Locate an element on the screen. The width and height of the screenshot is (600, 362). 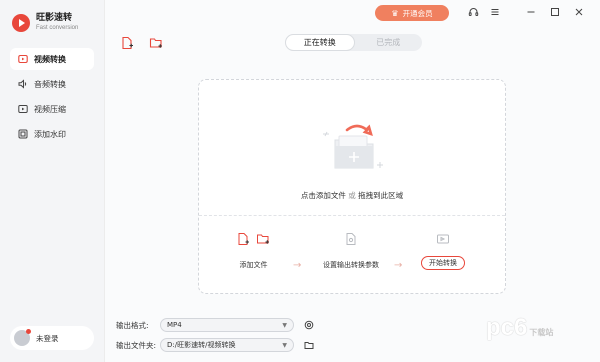
vip-button-label: 开通会员 is located at coordinates (417, 13).